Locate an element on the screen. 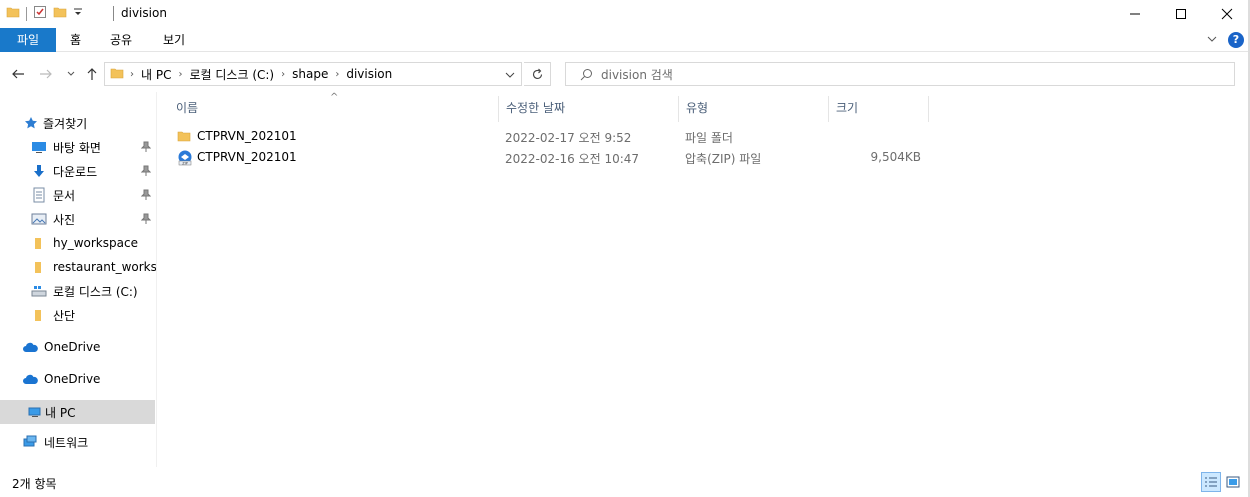 The image size is (1250, 497). sidebar-item-label: 다운로드 is located at coordinates (75, 171).